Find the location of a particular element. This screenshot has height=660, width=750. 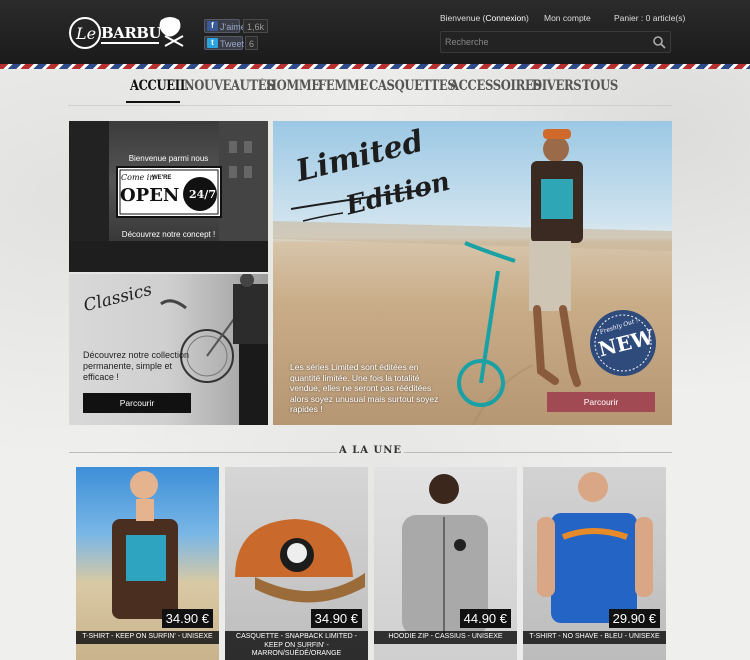

nav-item-divers: DIVERS is located at coordinates (557, 86).